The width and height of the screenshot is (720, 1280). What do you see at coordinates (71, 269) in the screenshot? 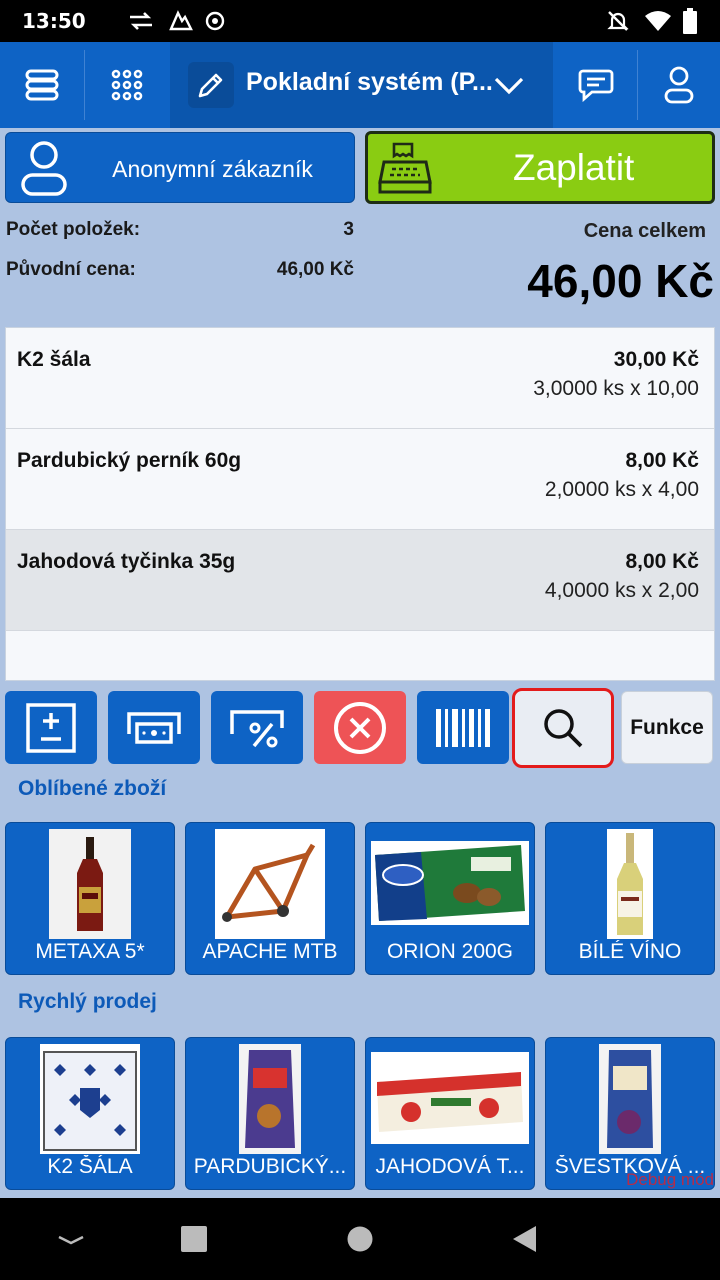
I see `original-price-label: Původní cena:` at bounding box center [71, 269].